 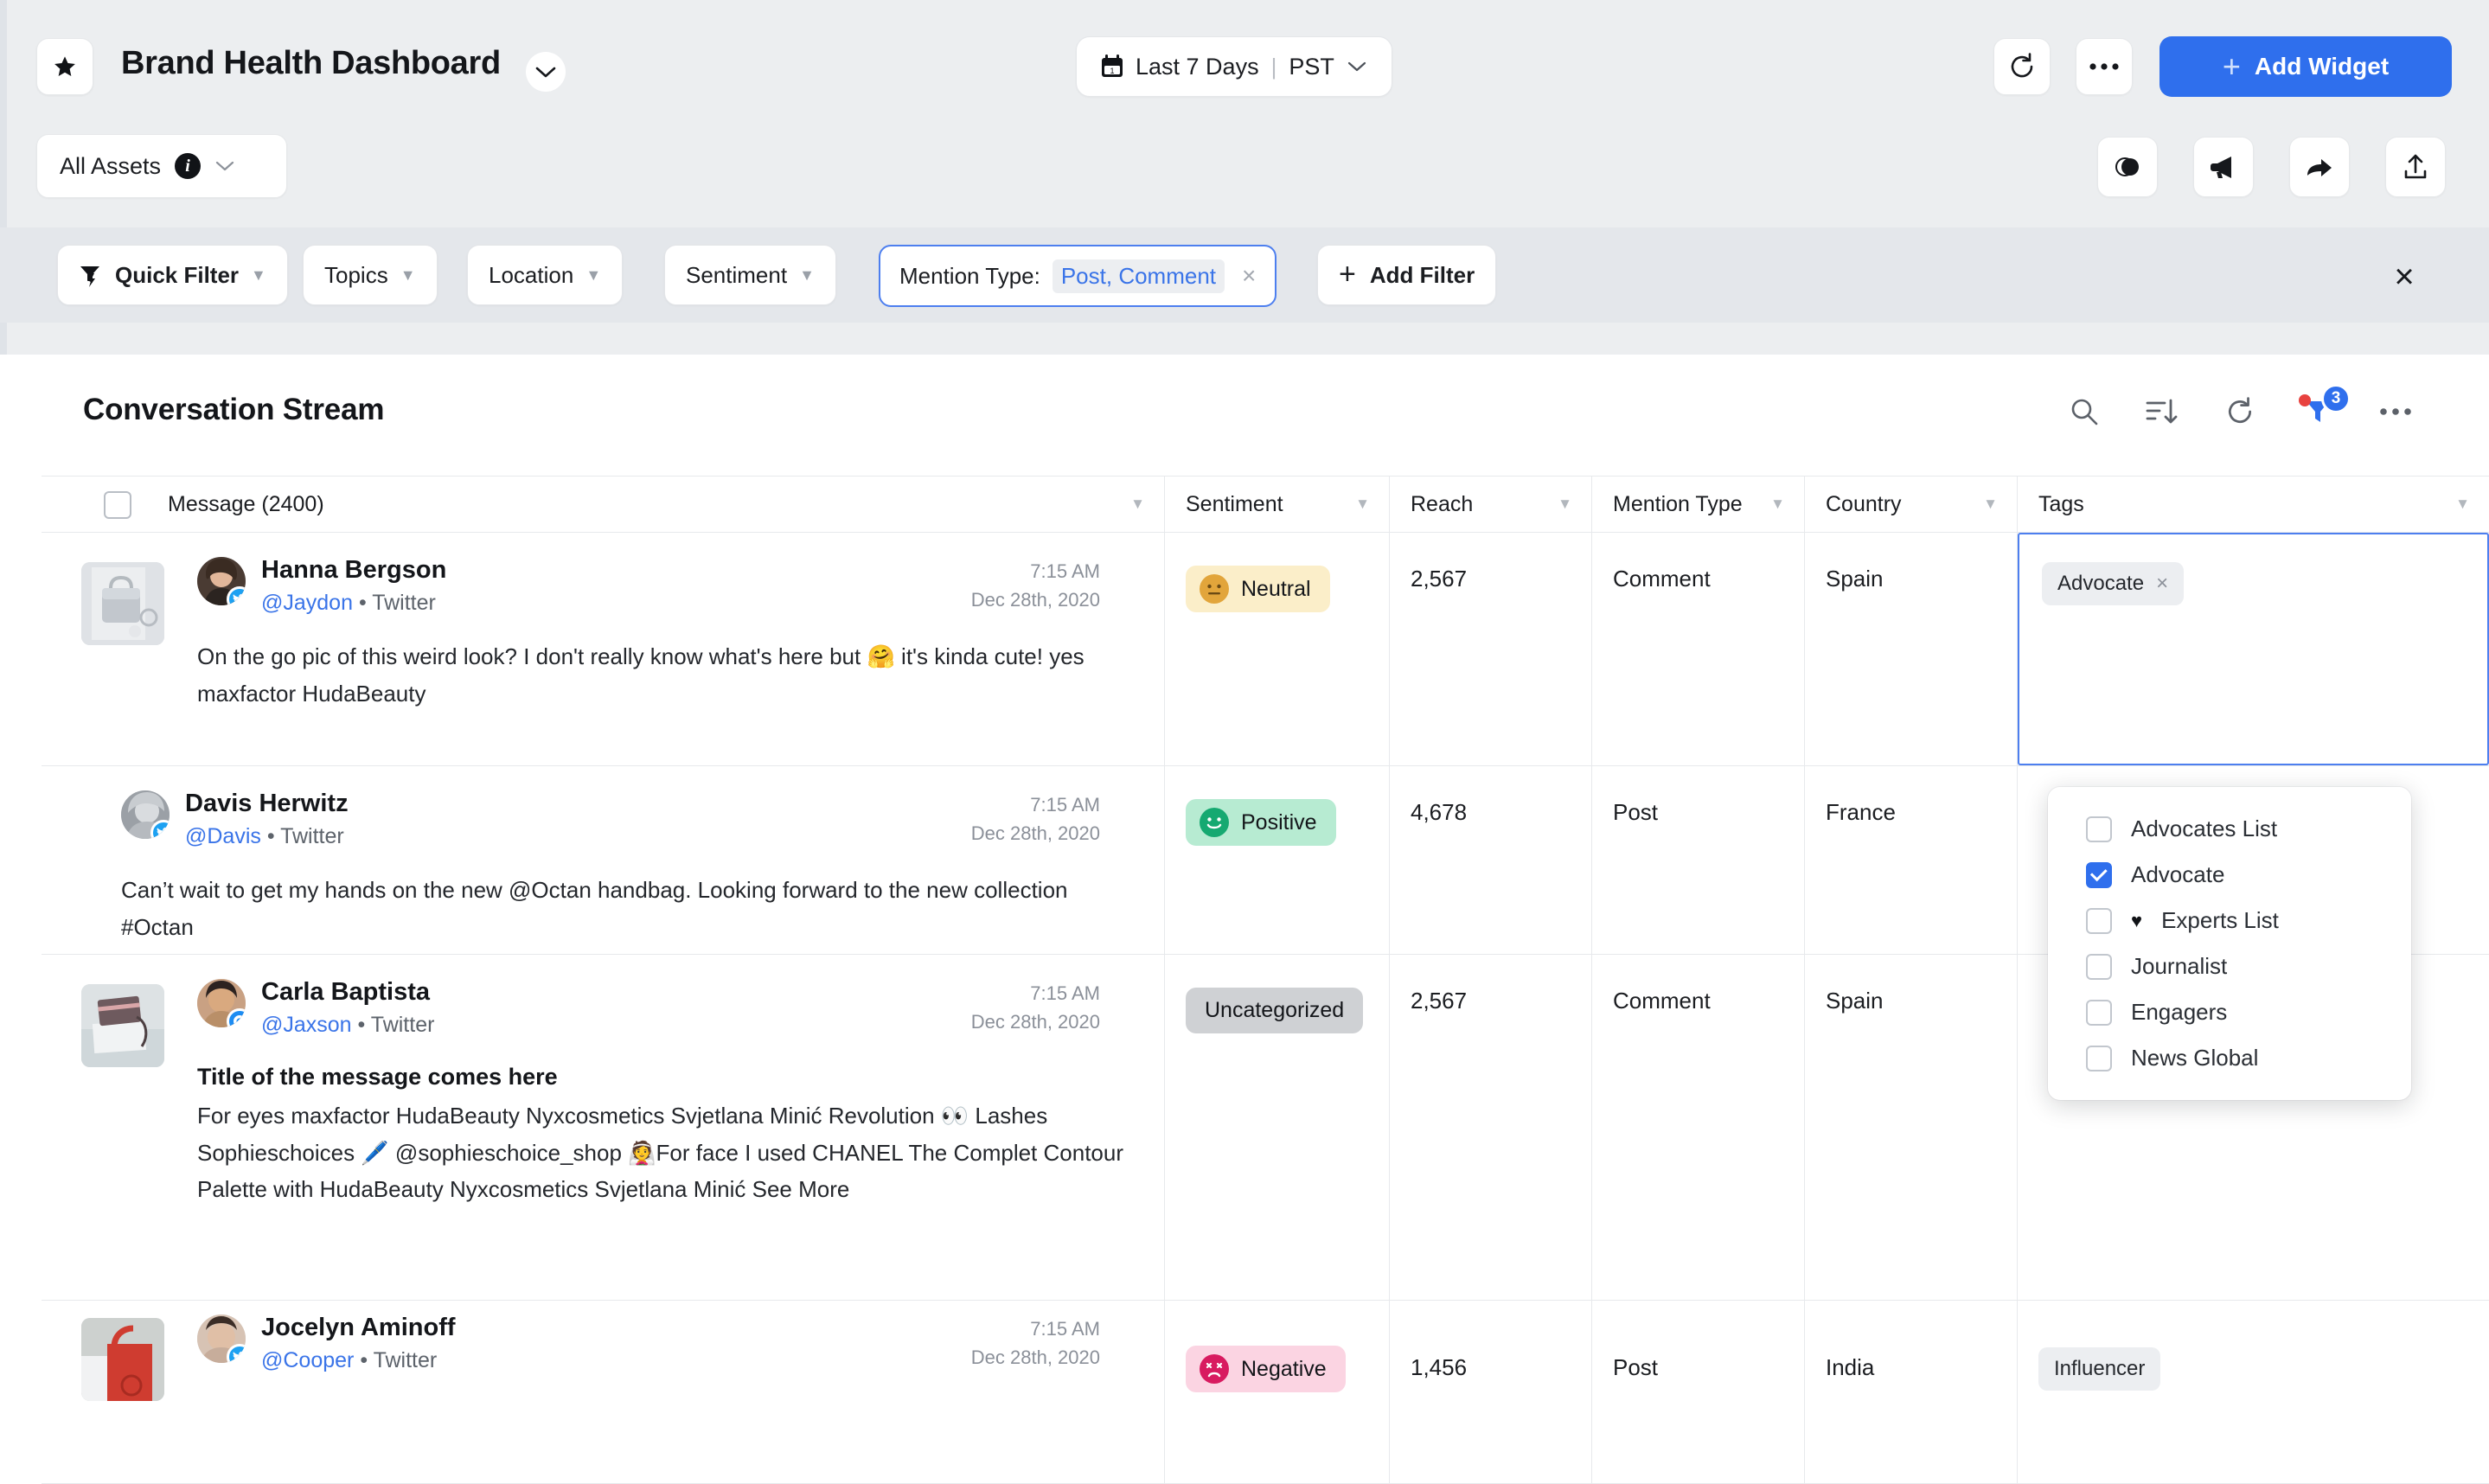 I want to click on dashboard-switcher-button, so click(x=546, y=72).